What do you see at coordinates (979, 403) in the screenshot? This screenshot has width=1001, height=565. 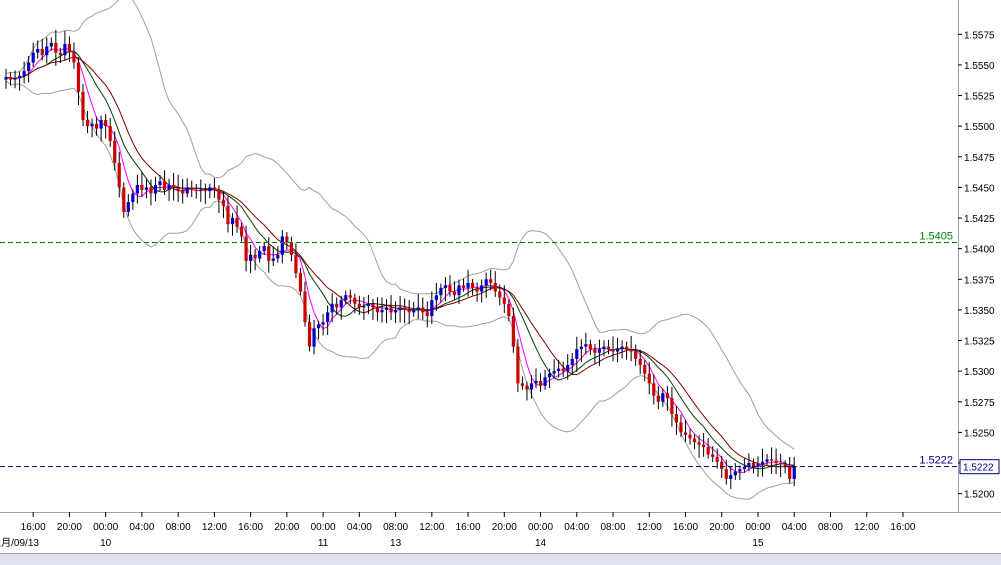 I see `price-tick-label: 1.5275` at bounding box center [979, 403].